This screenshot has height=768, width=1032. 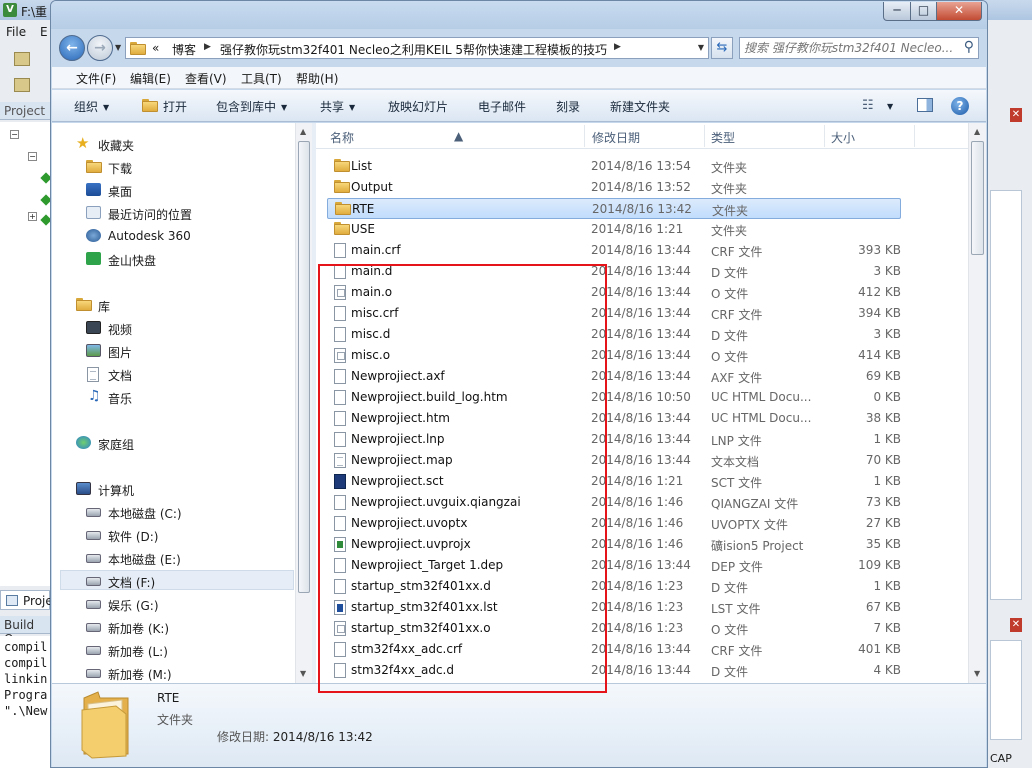 I want to click on preview-pane-icon, so click(x=925, y=105).